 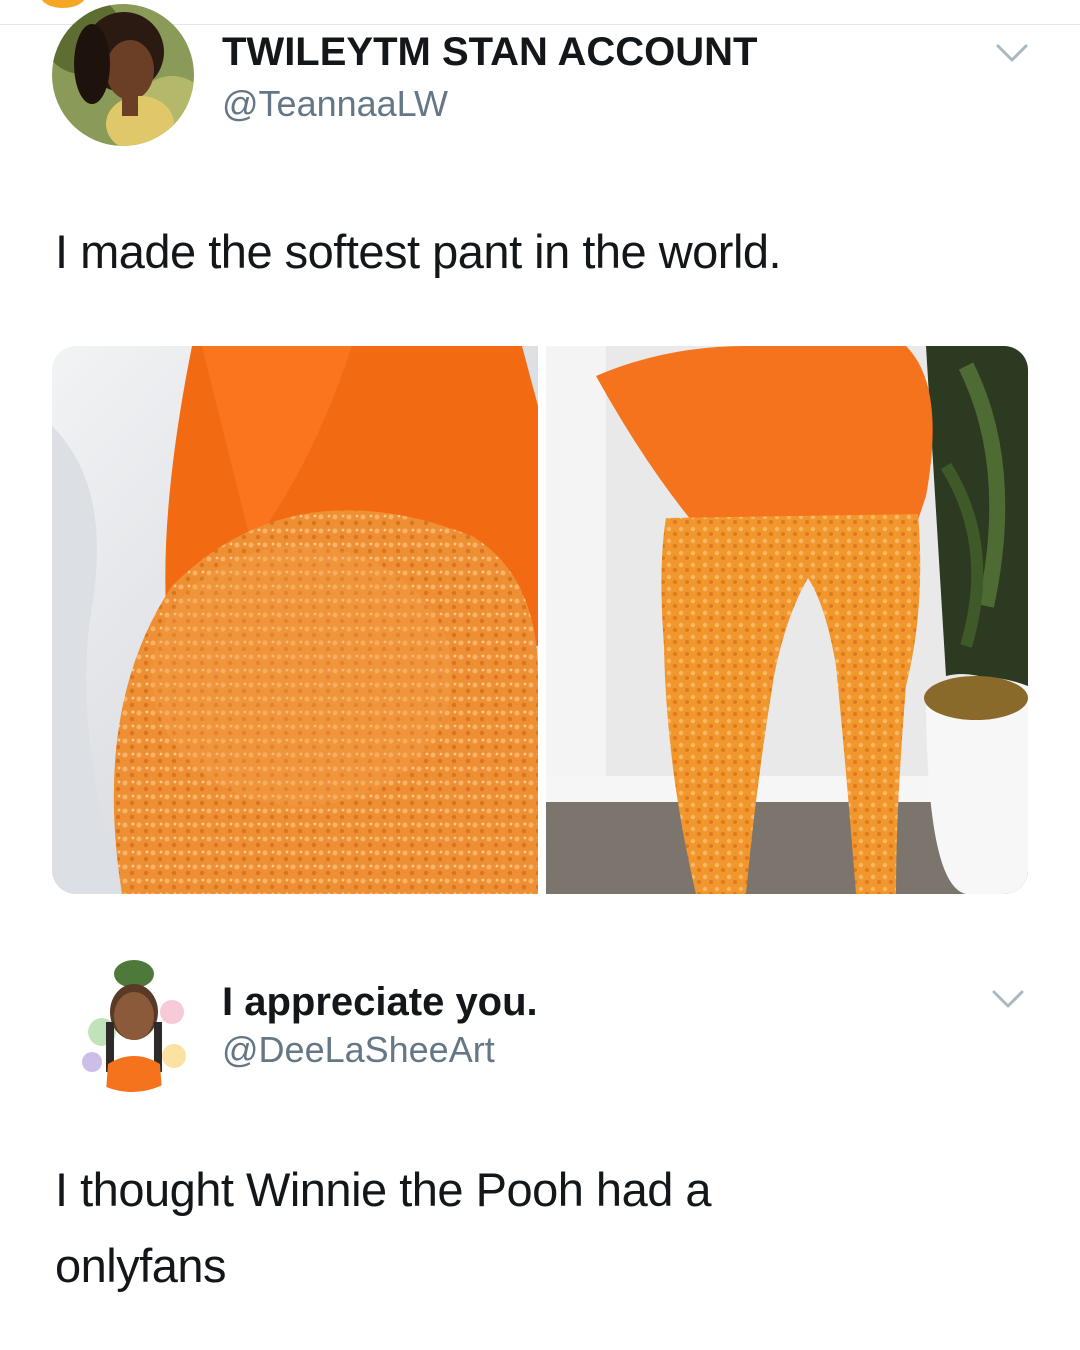 I want to click on avatar-illustration, so click(x=132, y=1022).